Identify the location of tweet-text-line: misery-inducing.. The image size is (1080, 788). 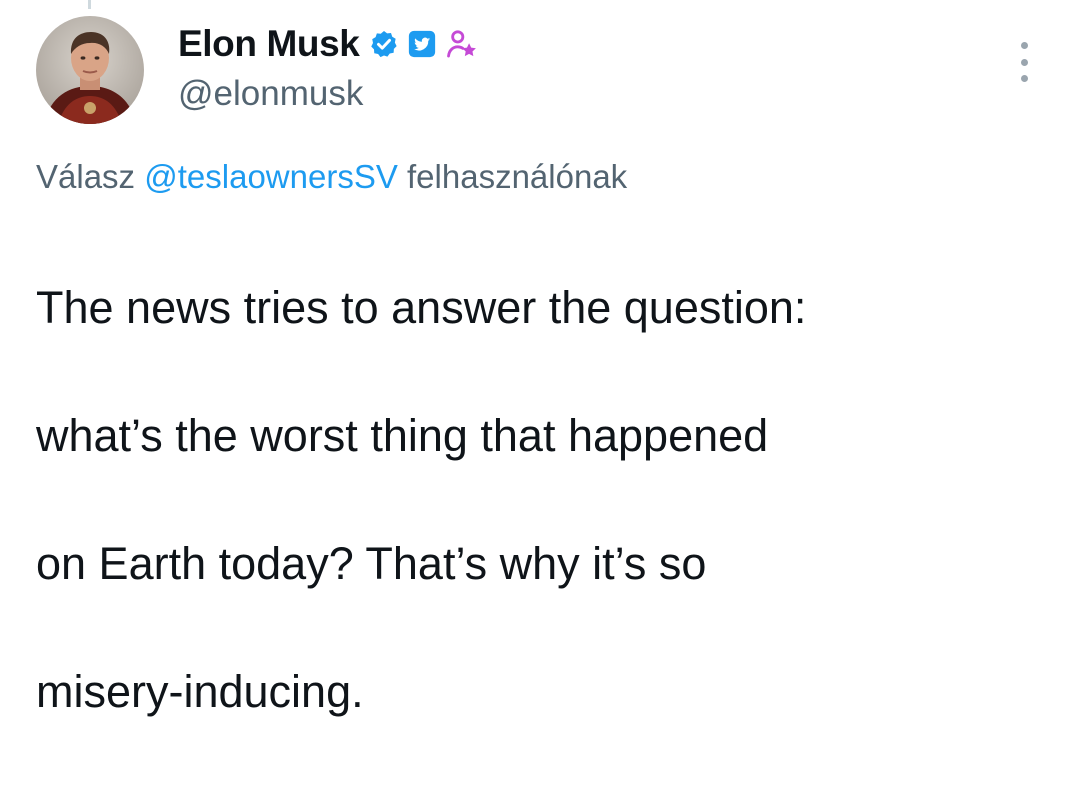
(200, 691).